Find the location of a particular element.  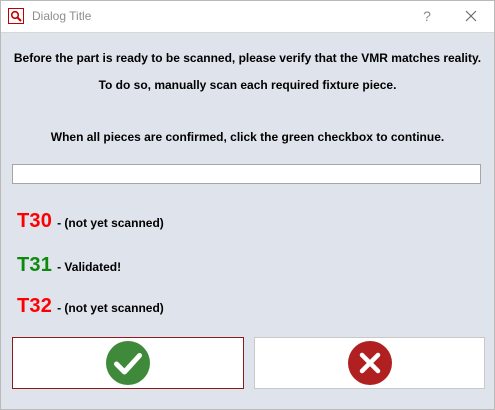

scan-input is located at coordinates (246, 174).